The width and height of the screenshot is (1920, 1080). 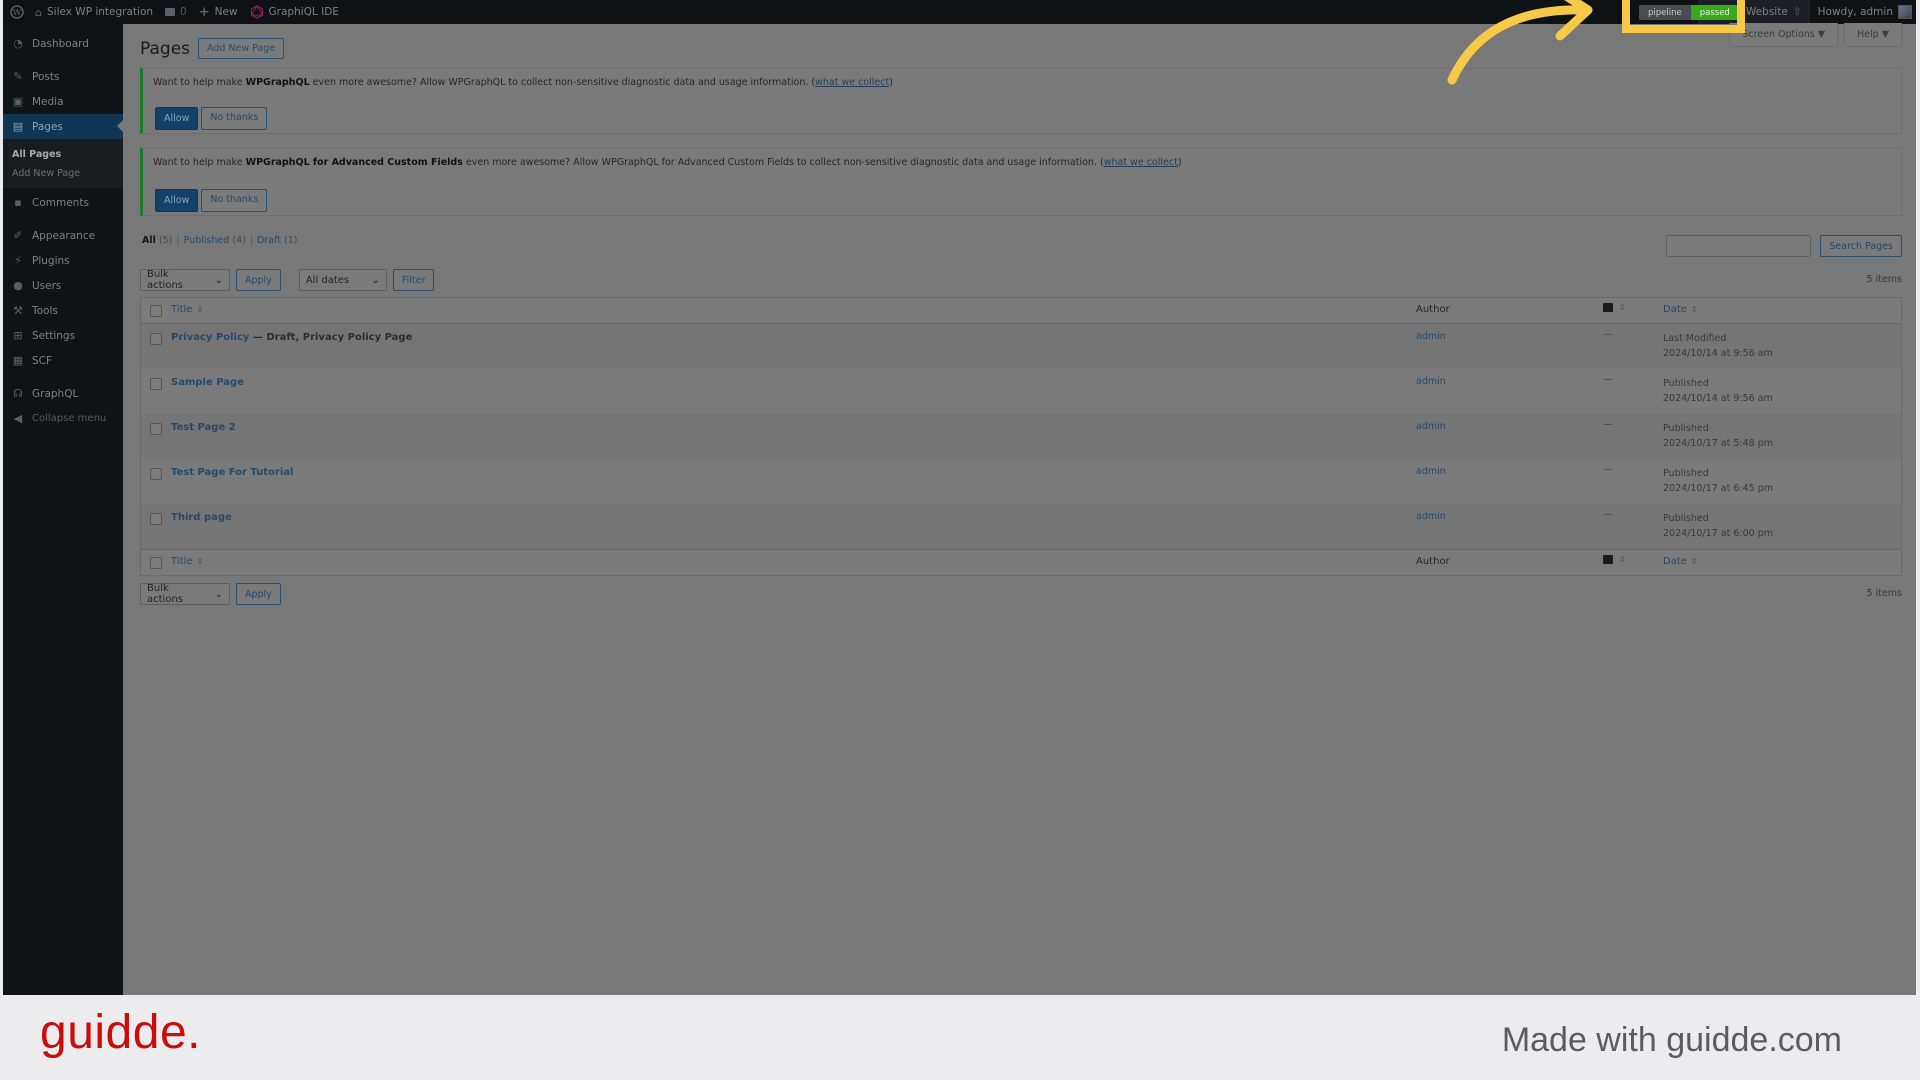 I want to click on screen-options-button: Screen Options ▼, so click(x=1784, y=35).